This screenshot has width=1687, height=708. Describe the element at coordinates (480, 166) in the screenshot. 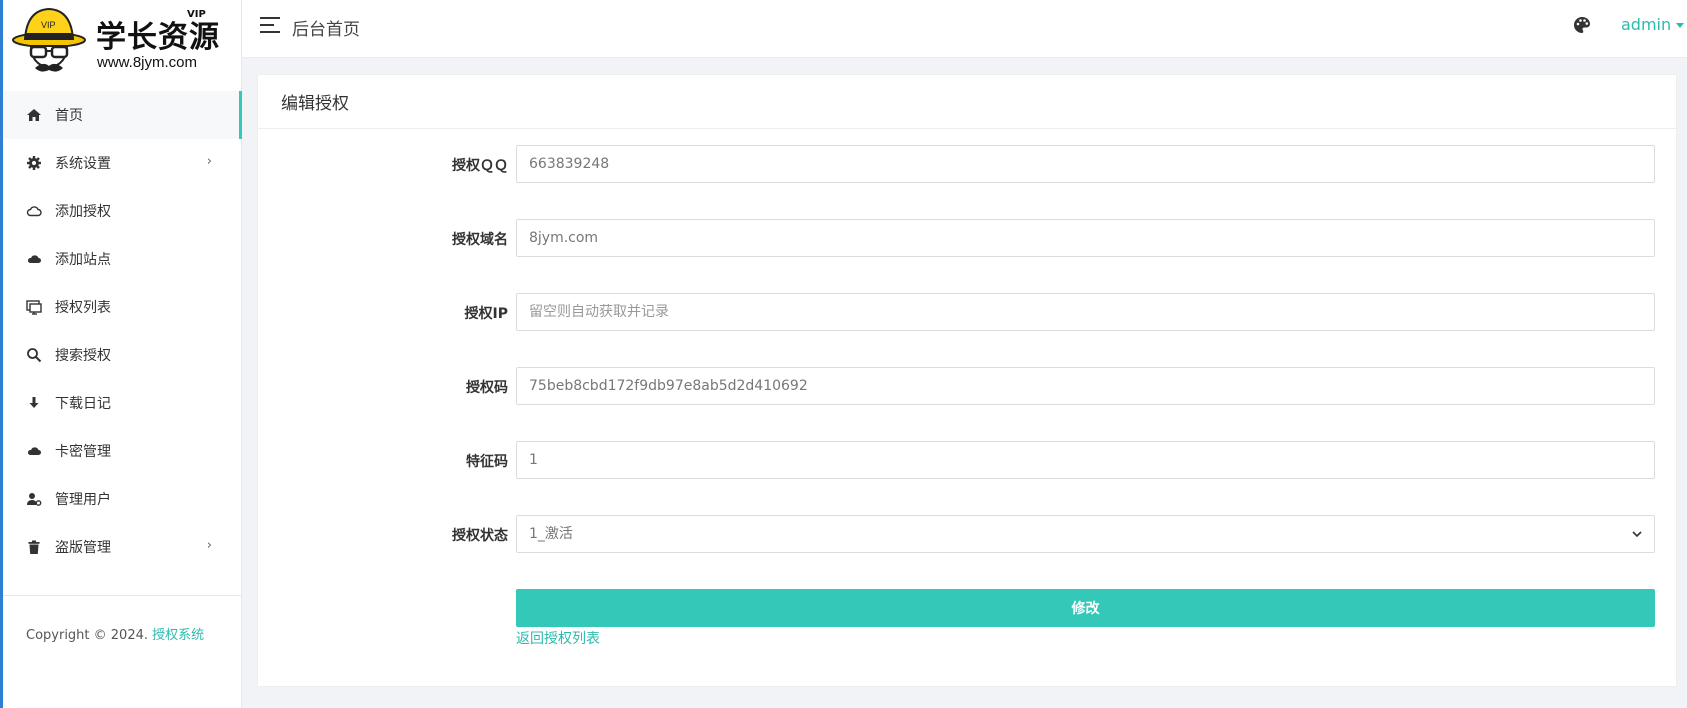

I see `qq-label: 授权ＱＱ` at that location.